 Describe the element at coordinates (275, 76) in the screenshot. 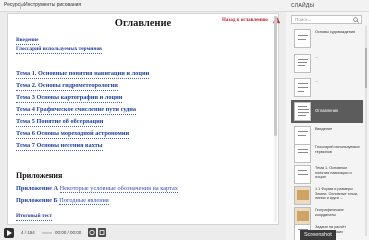

I see `stage-scroll-thumb` at that location.